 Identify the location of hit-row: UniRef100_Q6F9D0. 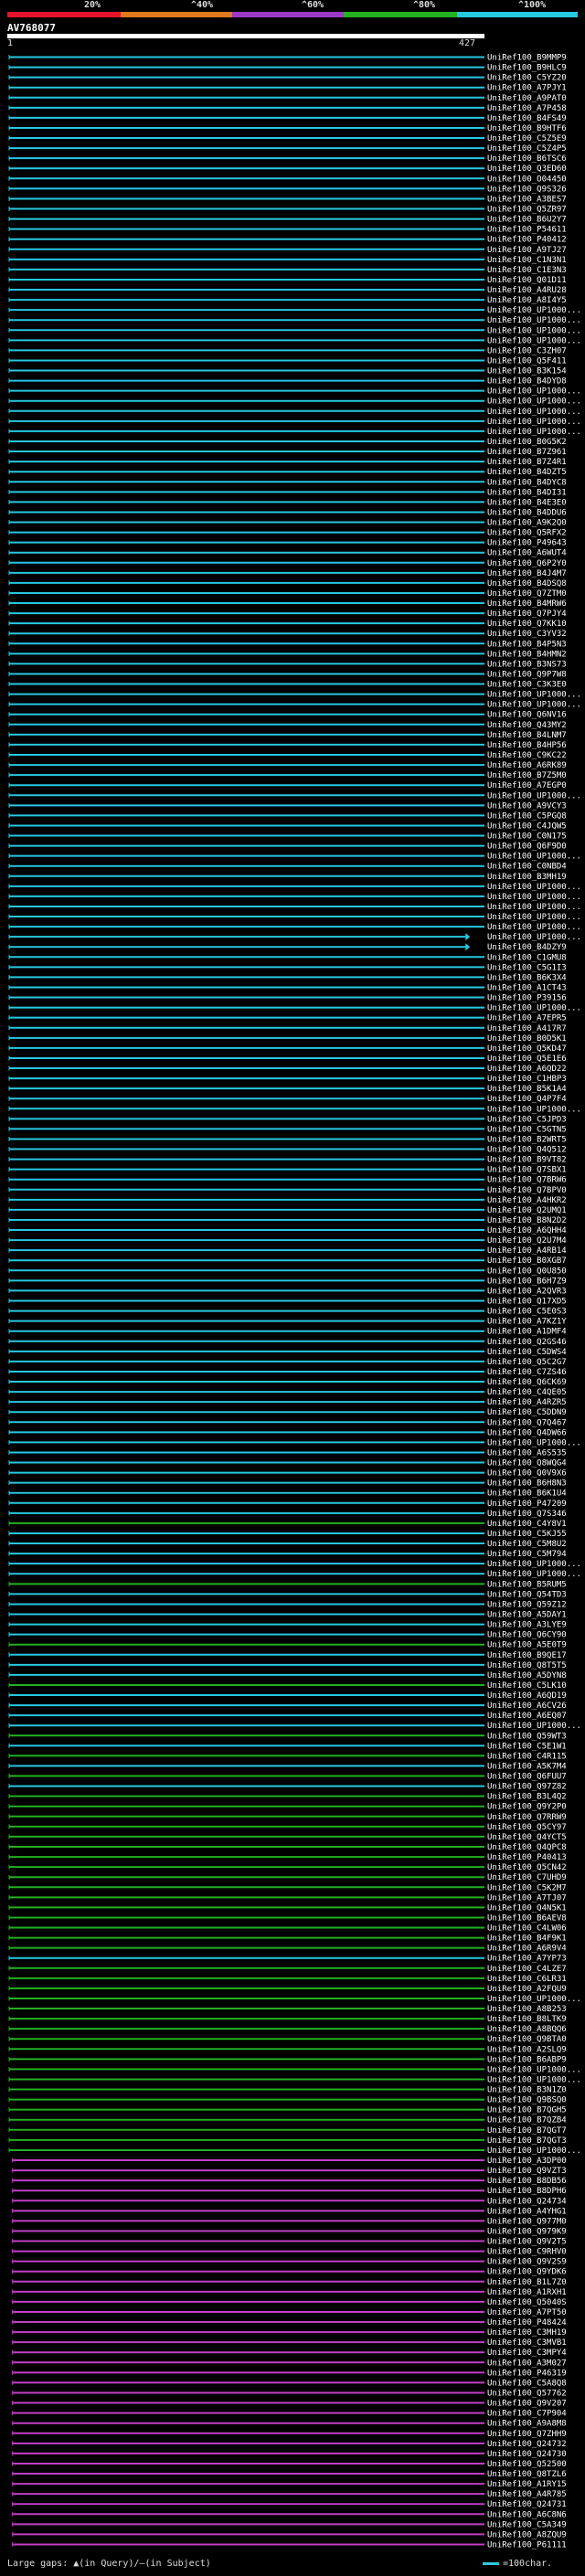
(287, 847).